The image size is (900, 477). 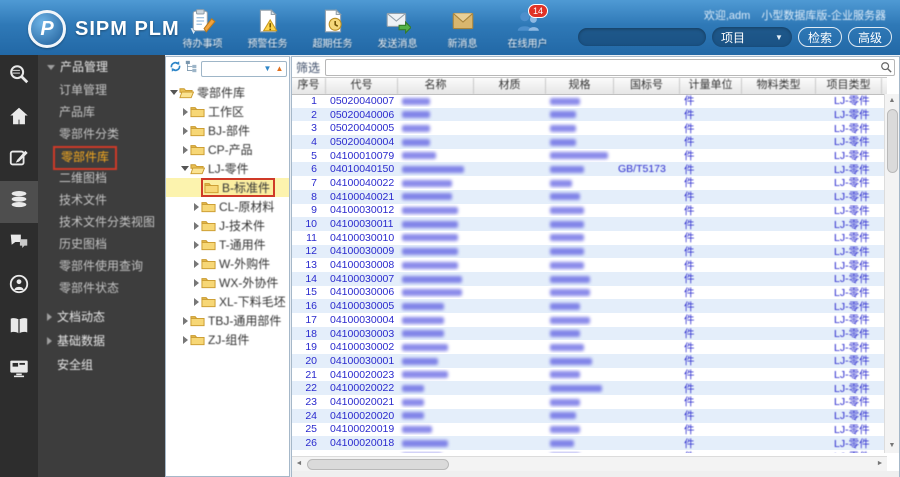 I want to click on horizontal-scrollbar: ◄ ►, so click(x=589, y=463).